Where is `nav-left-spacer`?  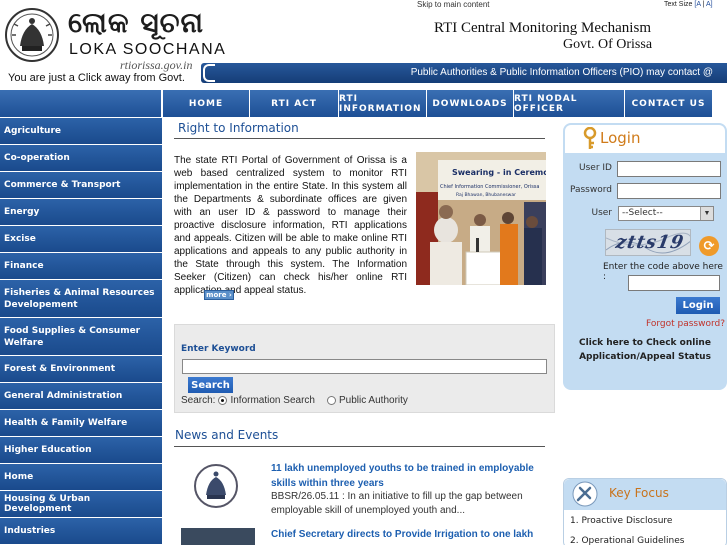 nav-left-spacer is located at coordinates (81, 103).